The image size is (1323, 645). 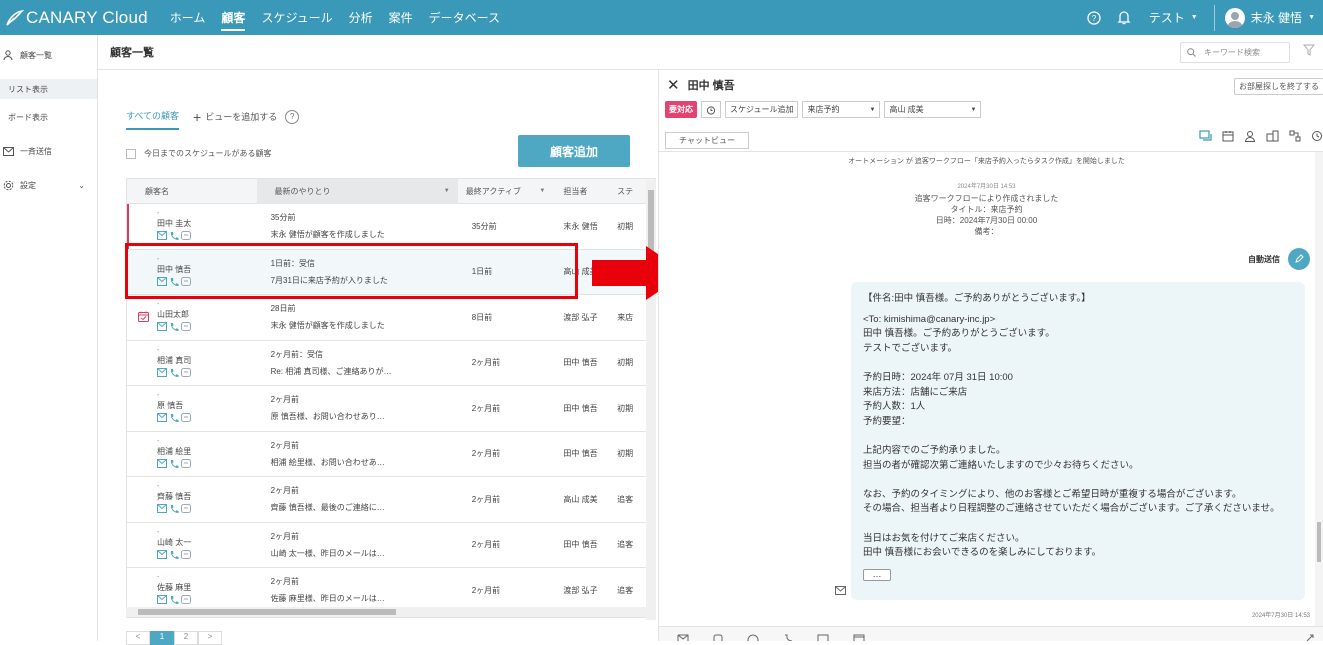 I want to click on today-schedule-filter: 今日までのスケジュールがある顧客, so click(x=198, y=153).